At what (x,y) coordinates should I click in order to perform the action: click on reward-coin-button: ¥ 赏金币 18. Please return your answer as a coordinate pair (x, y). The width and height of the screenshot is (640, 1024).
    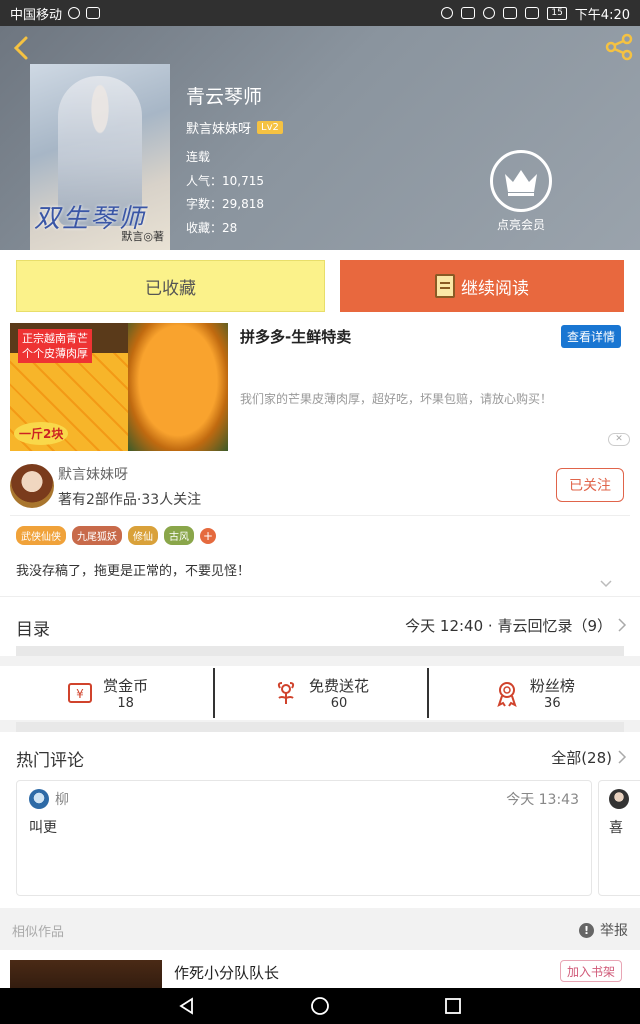
    Looking at the image, I should click on (106, 693).